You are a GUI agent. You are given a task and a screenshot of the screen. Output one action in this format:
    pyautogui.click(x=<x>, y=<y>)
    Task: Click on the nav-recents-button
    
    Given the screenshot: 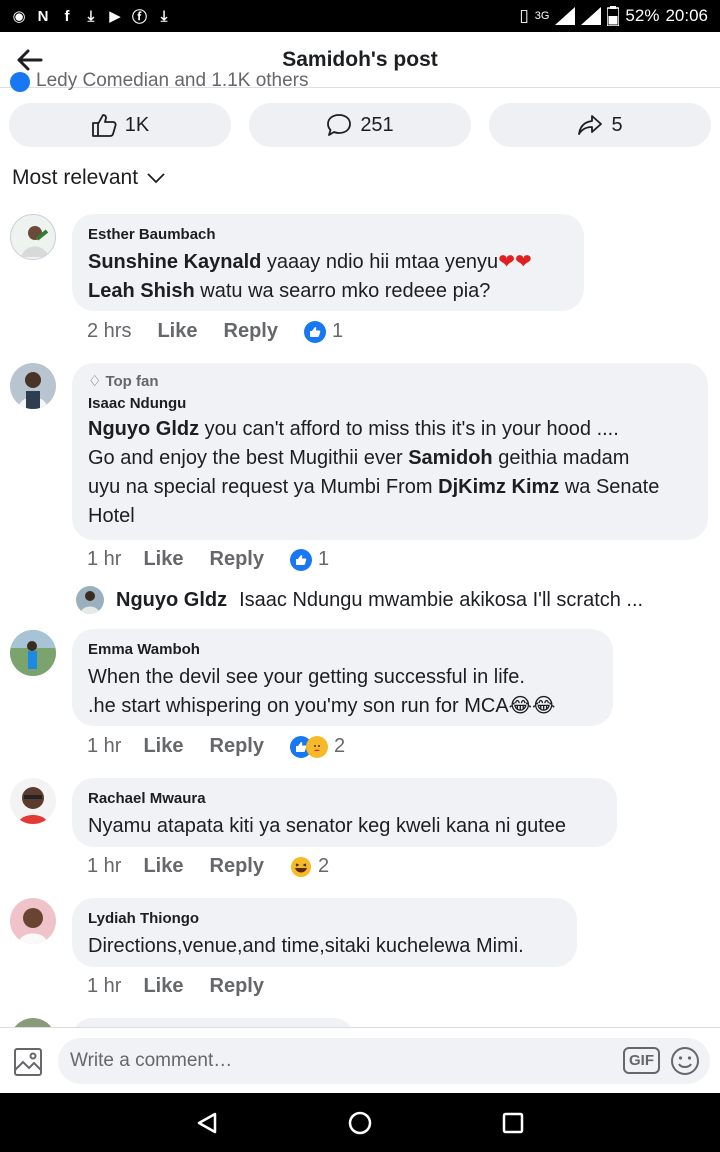 What is the action you would take?
    pyautogui.click(x=513, y=1125)
    